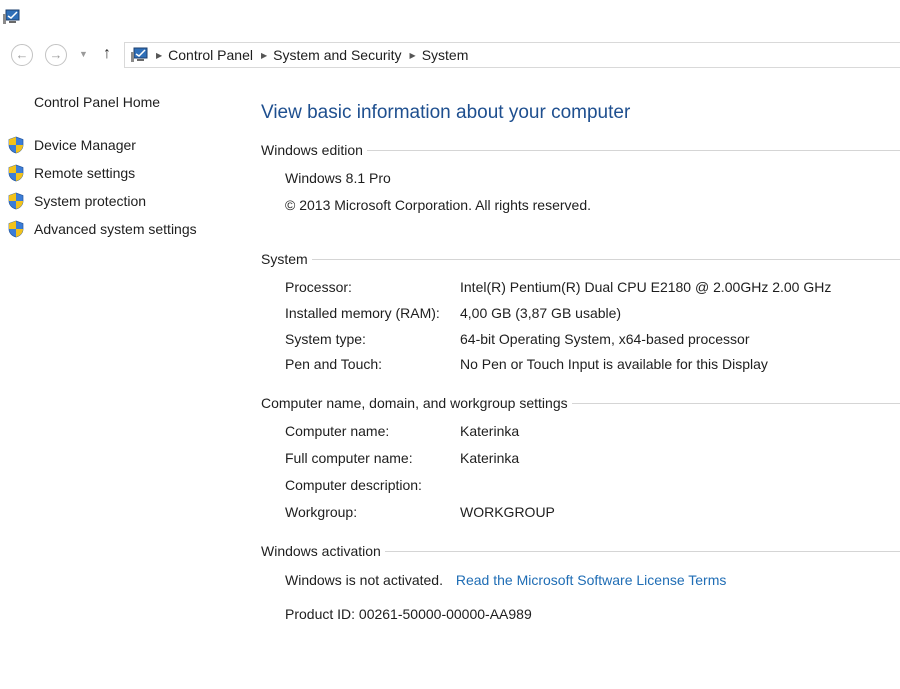 The image size is (900, 689). Describe the element at coordinates (580, 432) in the screenshot. I see `computer-row-name: Computer name: Katerinka` at that location.